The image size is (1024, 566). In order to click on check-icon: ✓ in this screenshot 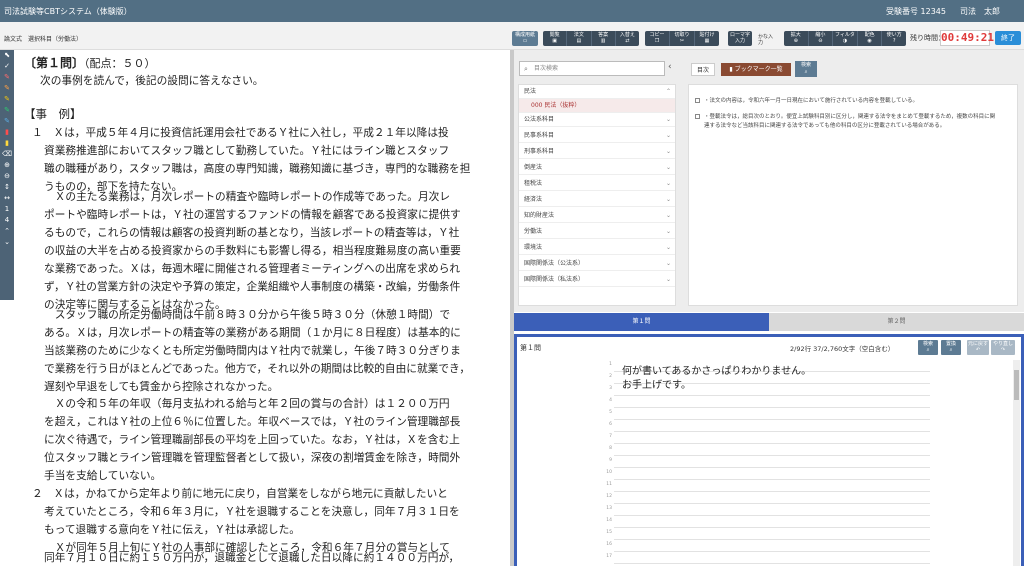, I will do `click(7, 66)`.